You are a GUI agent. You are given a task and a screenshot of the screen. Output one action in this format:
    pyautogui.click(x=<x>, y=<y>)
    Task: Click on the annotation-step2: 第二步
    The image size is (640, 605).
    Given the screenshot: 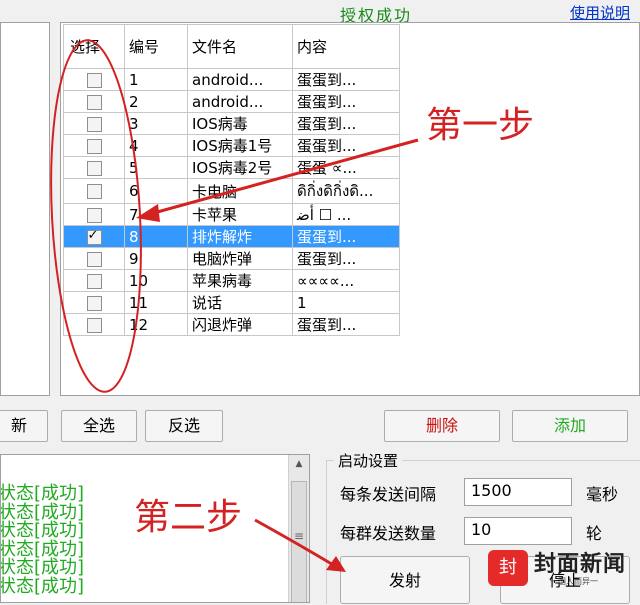 What is the action you would take?
    pyautogui.click(x=188, y=517)
    